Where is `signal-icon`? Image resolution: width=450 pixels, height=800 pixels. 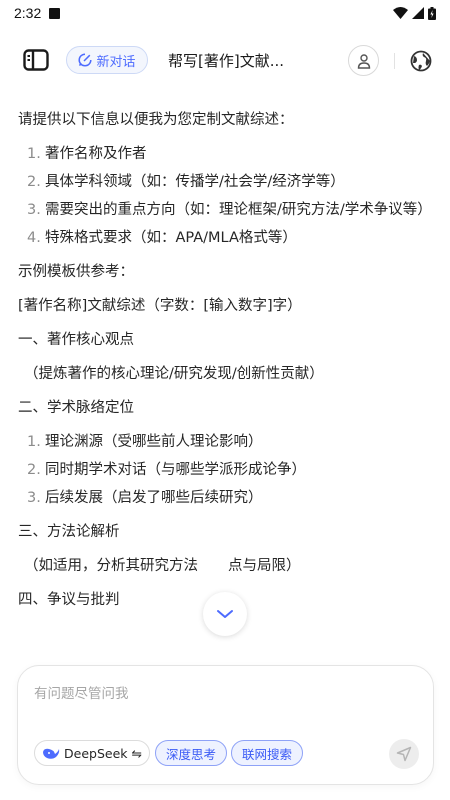
signal-icon is located at coordinates (418, 13).